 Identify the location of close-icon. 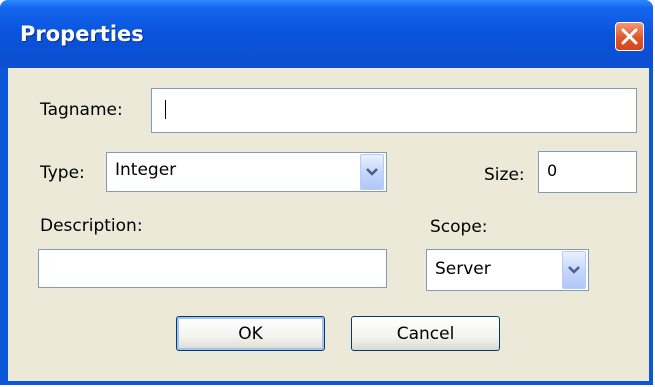
(629, 36).